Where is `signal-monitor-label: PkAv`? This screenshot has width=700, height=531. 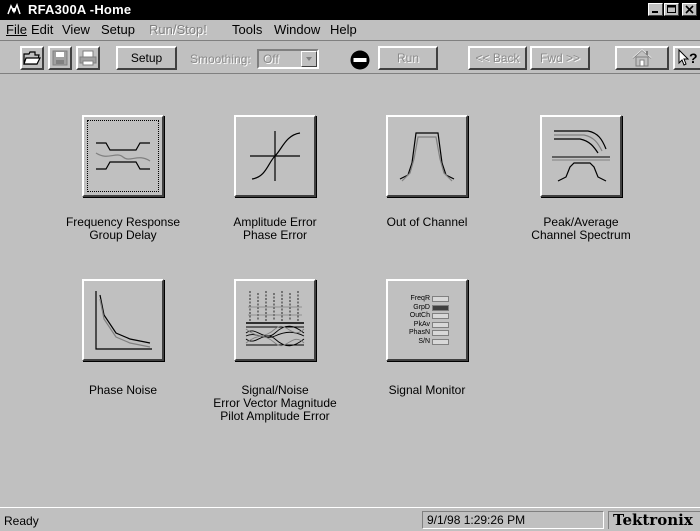
signal-monitor-label: PkAv is located at coordinates (421, 324).